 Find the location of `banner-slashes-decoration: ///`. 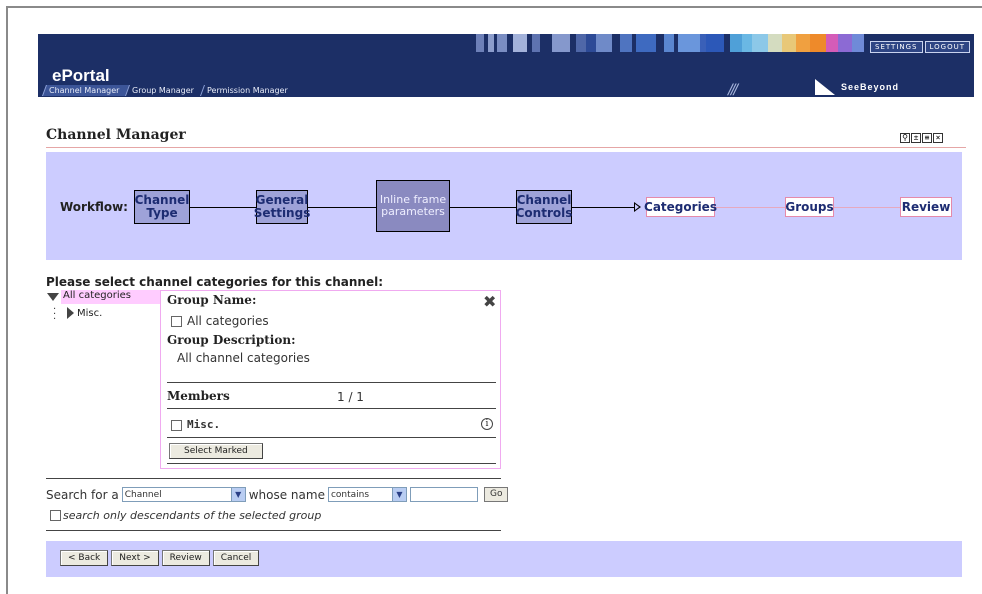

banner-slashes-decoration: /// is located at coordinates (733, 89).